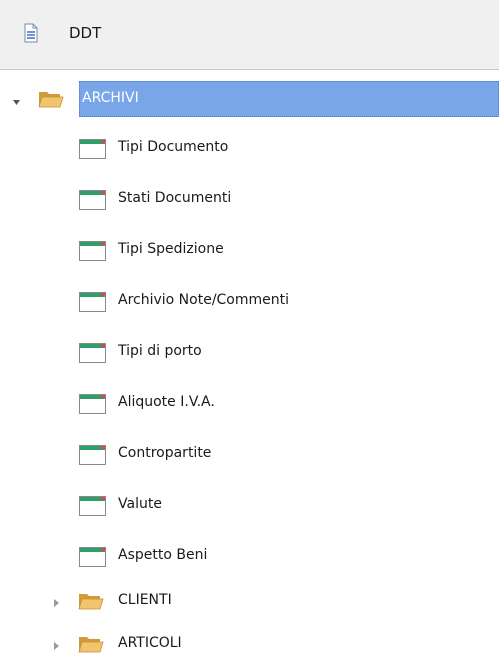  I want to click on chevron-down-icon, so click(16, 103).